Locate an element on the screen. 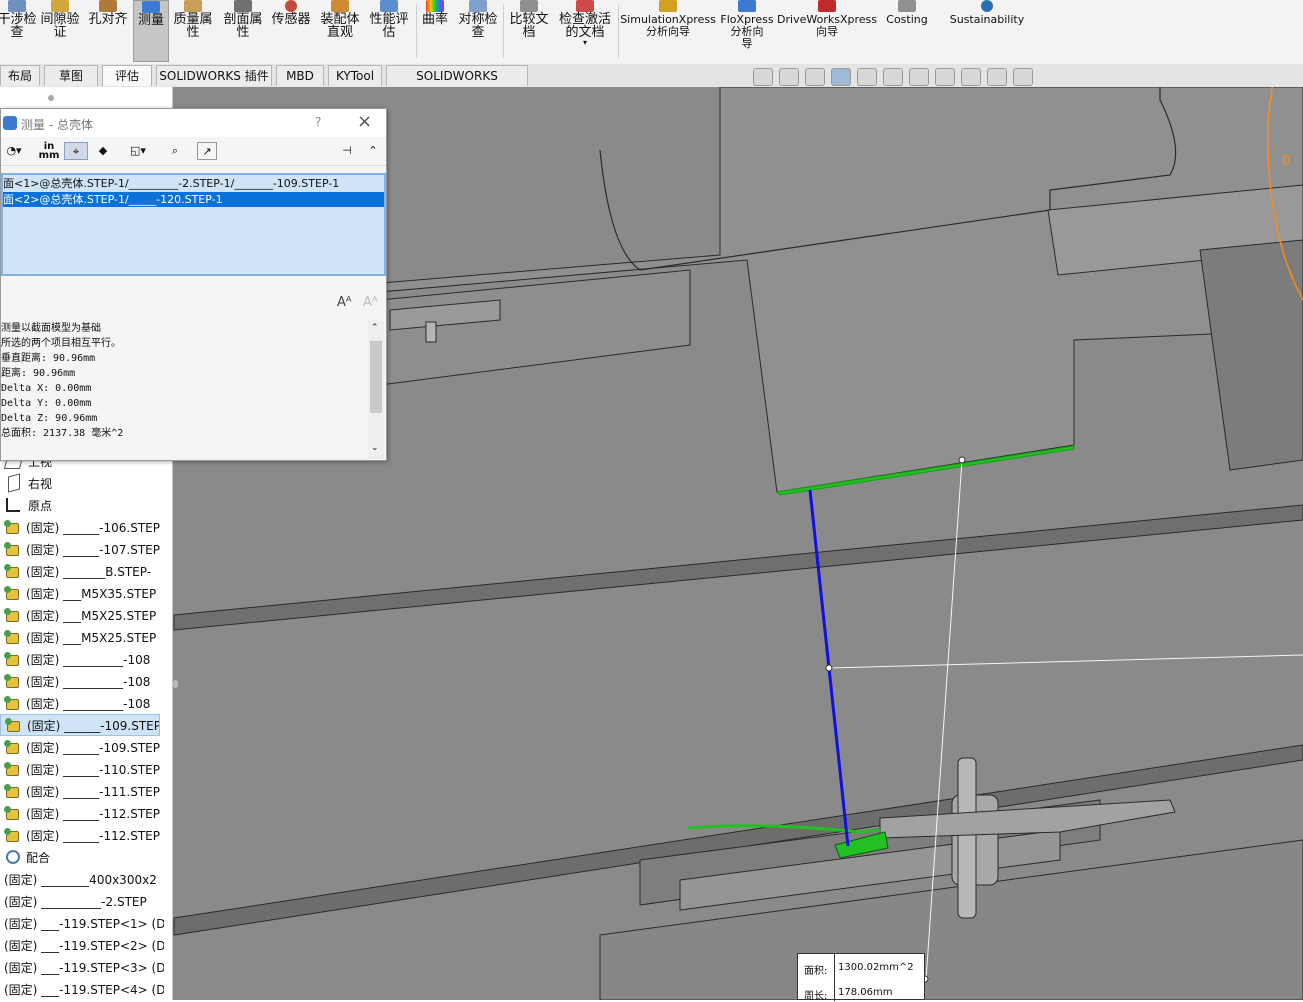 Image resolution: width=1303 pixels, height=1002 pixels. tab-mbd: MBD is located at coordinates (300, 75).